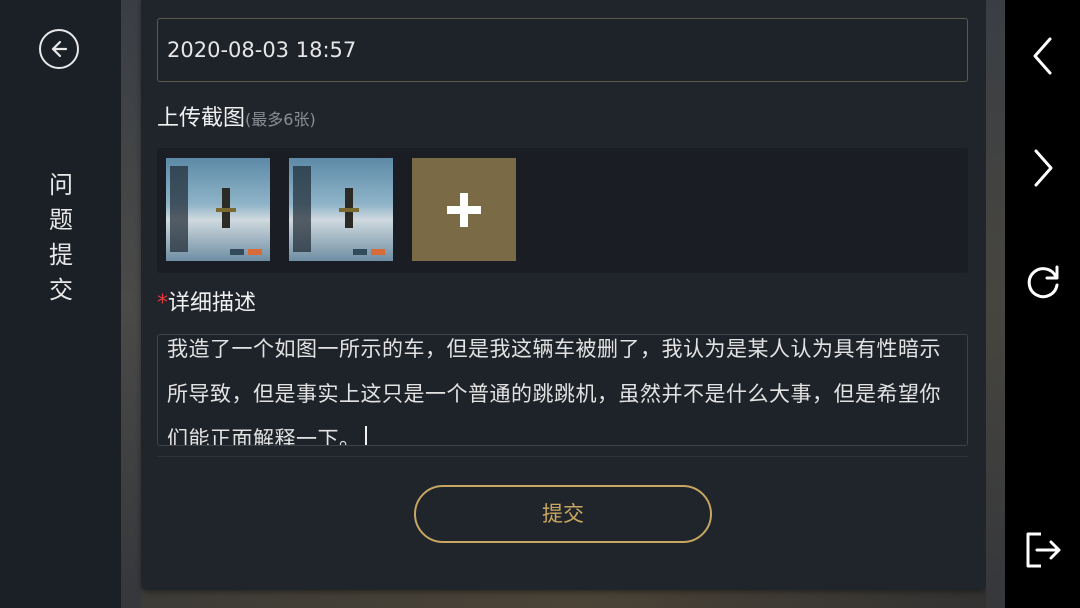  I want to click on refresh-button, so click(1043, 281).